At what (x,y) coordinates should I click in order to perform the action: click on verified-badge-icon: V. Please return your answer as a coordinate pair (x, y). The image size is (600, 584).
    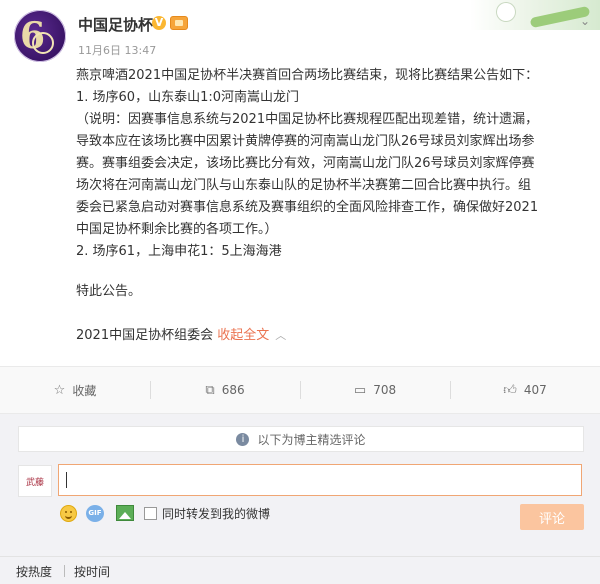
    Looking at the image, I should click on (159, 23).